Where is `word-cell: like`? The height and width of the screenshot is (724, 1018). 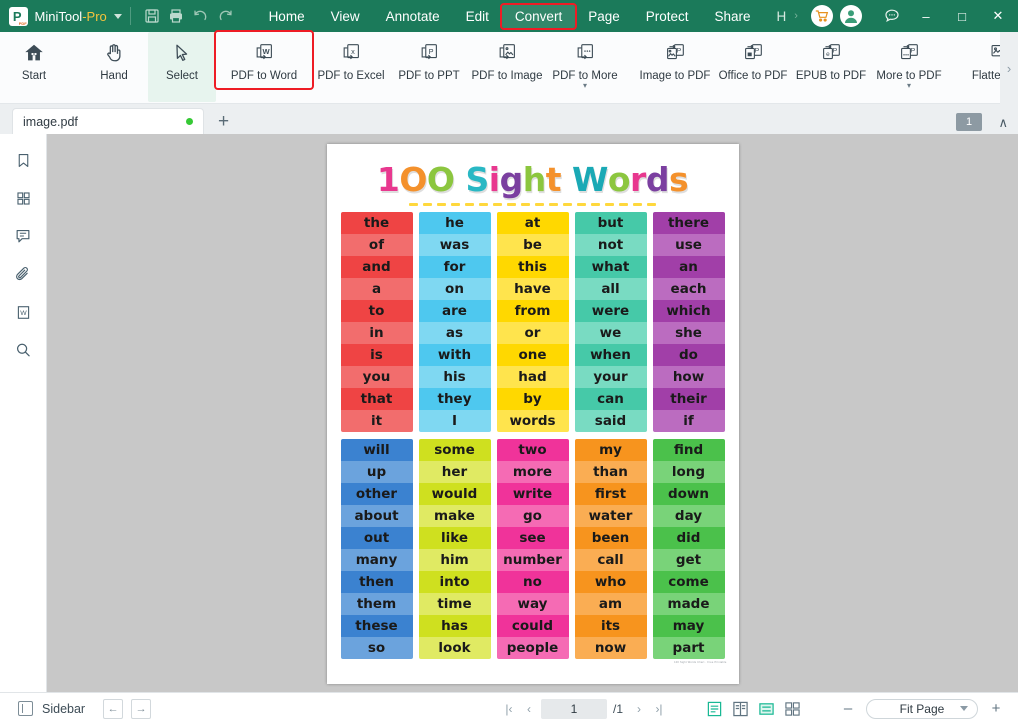 word-cell: like is located at coordinates (454, 538).